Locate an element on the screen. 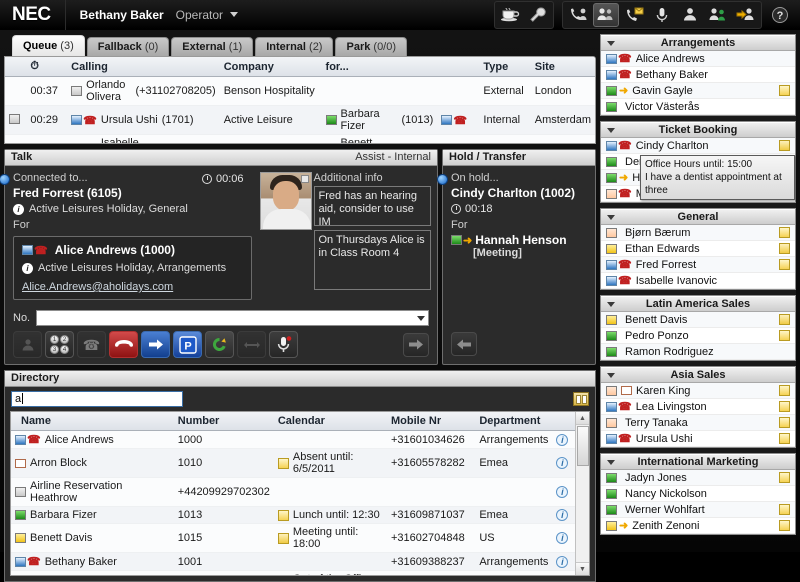 The width and height of the screenshot is (800, 582). list-item: Karen King is located at coordinates (698, 391).